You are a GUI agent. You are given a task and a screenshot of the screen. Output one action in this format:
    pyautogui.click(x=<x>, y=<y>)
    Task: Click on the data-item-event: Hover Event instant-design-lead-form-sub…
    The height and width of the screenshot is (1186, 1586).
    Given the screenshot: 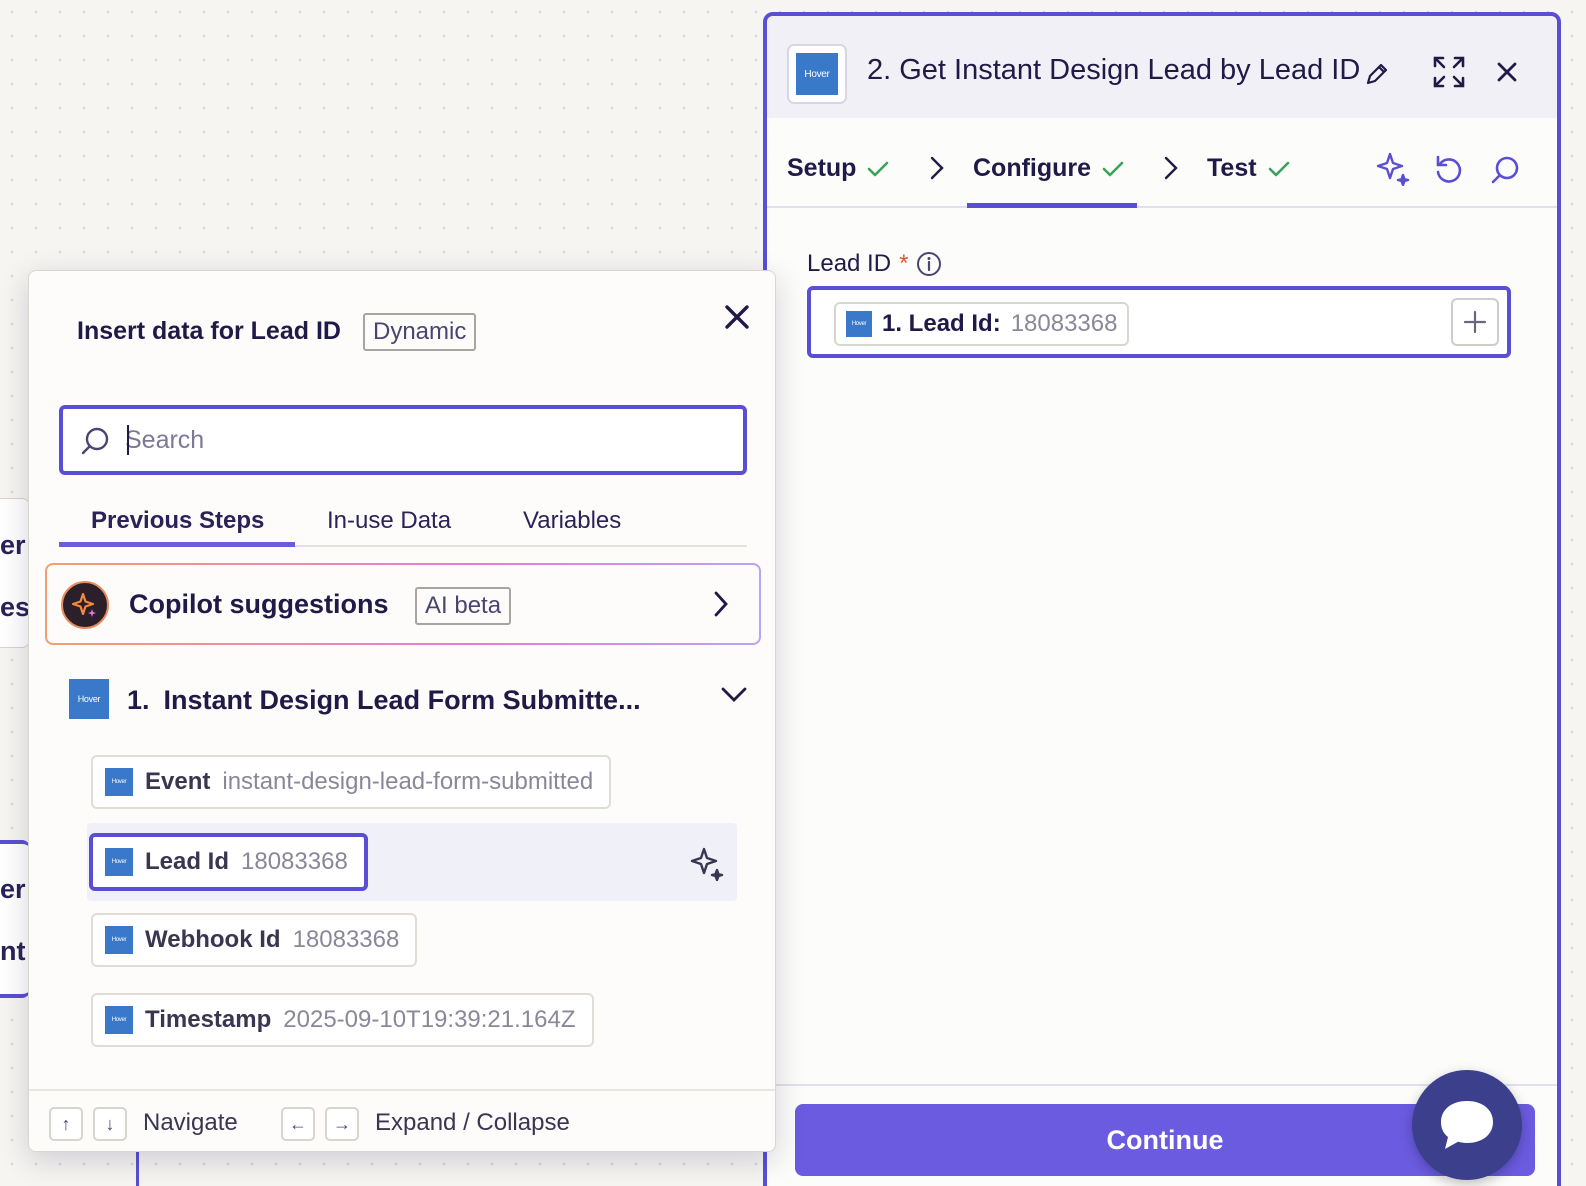 What is the action you would take?
    pyautogui.click(x=351, y=782)
    